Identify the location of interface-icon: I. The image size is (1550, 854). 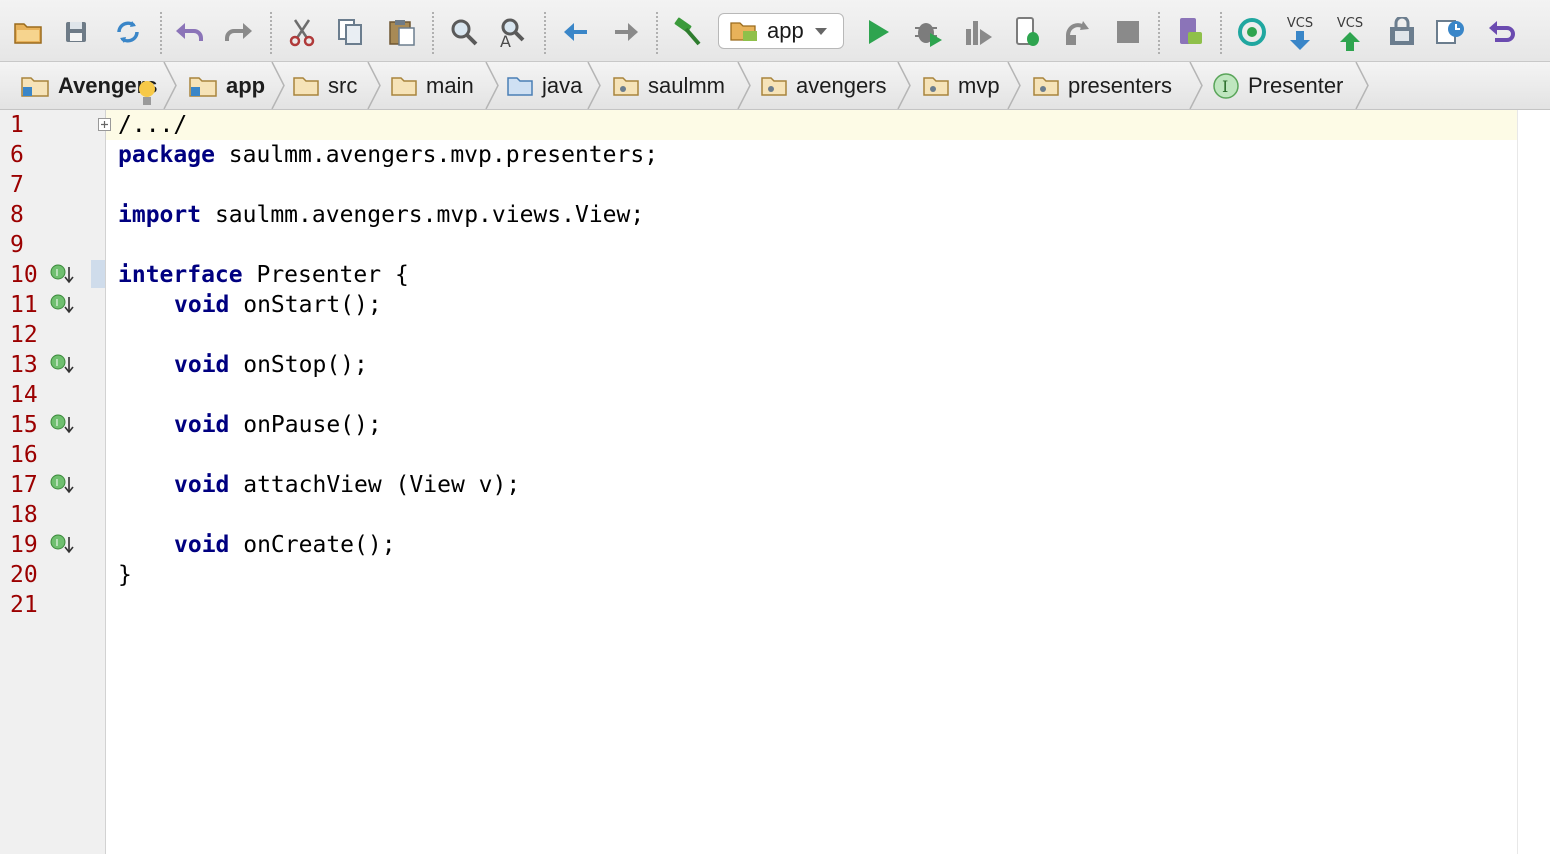
(1226, 85).